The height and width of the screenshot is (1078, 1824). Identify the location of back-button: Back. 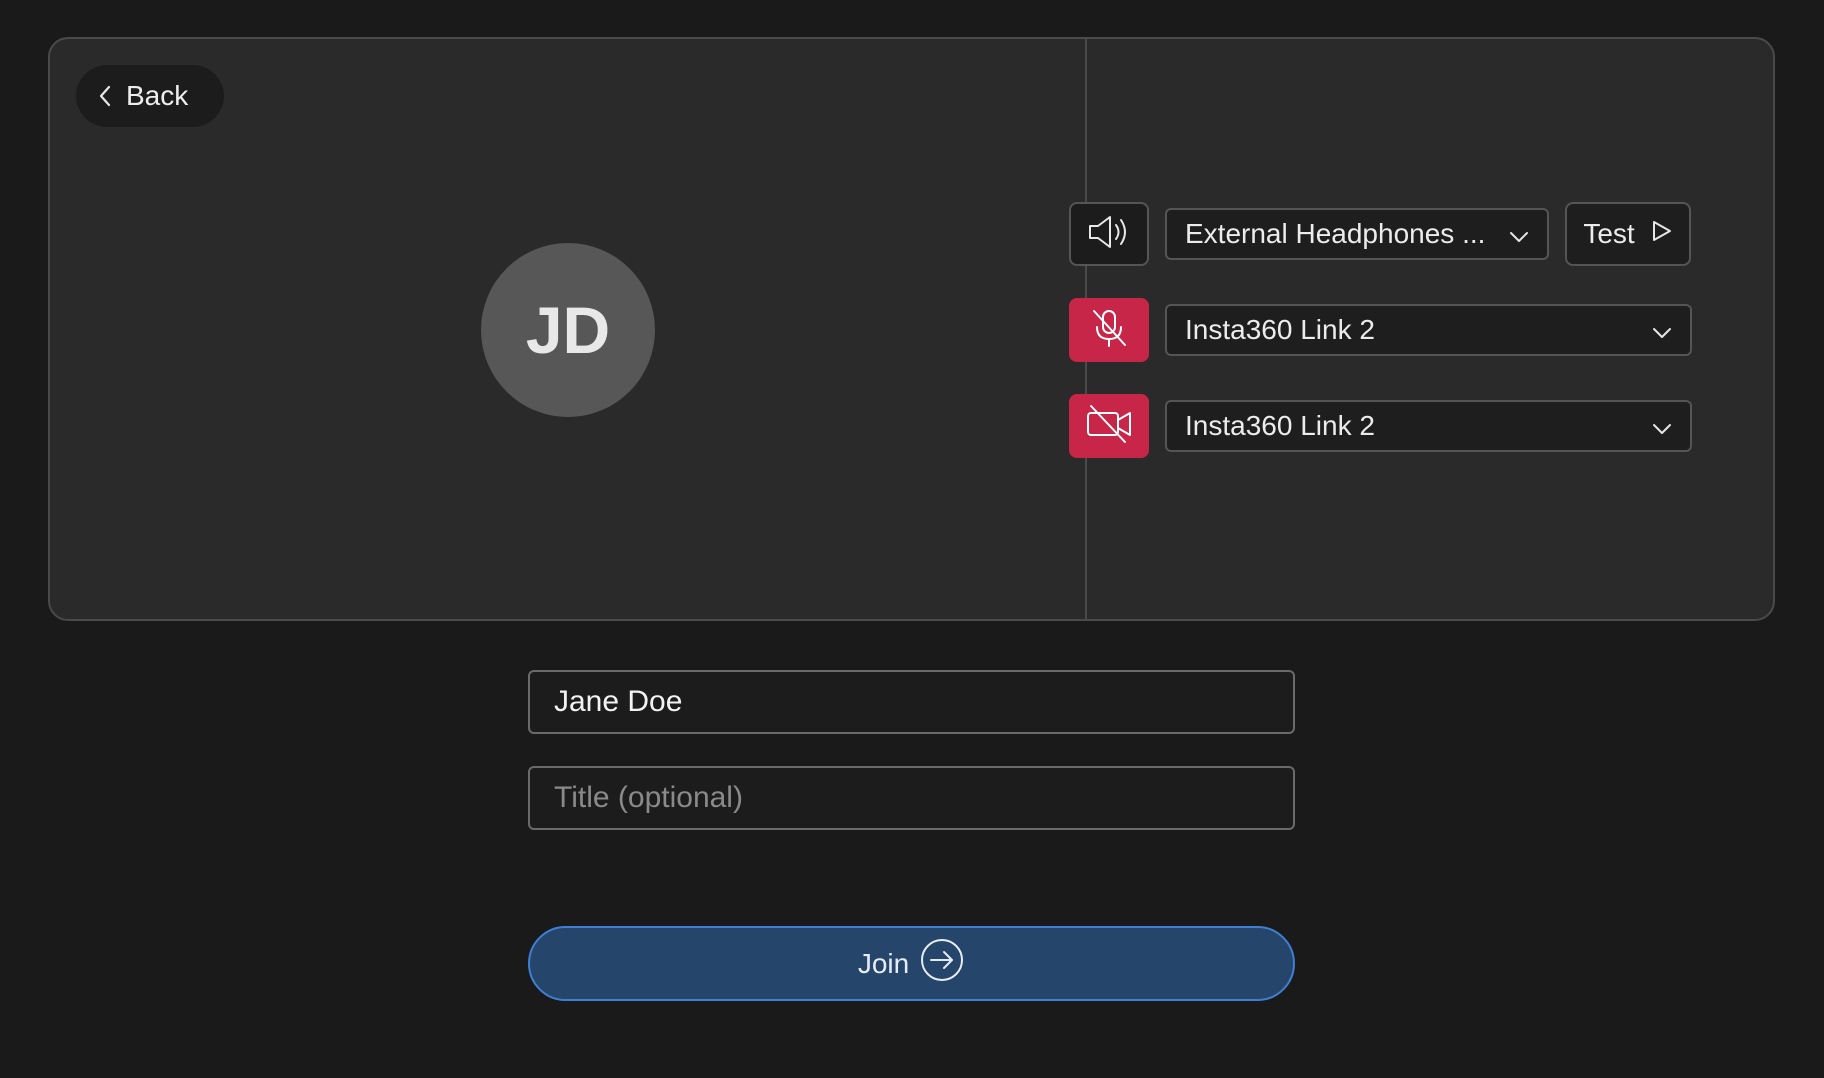
(150, 96).